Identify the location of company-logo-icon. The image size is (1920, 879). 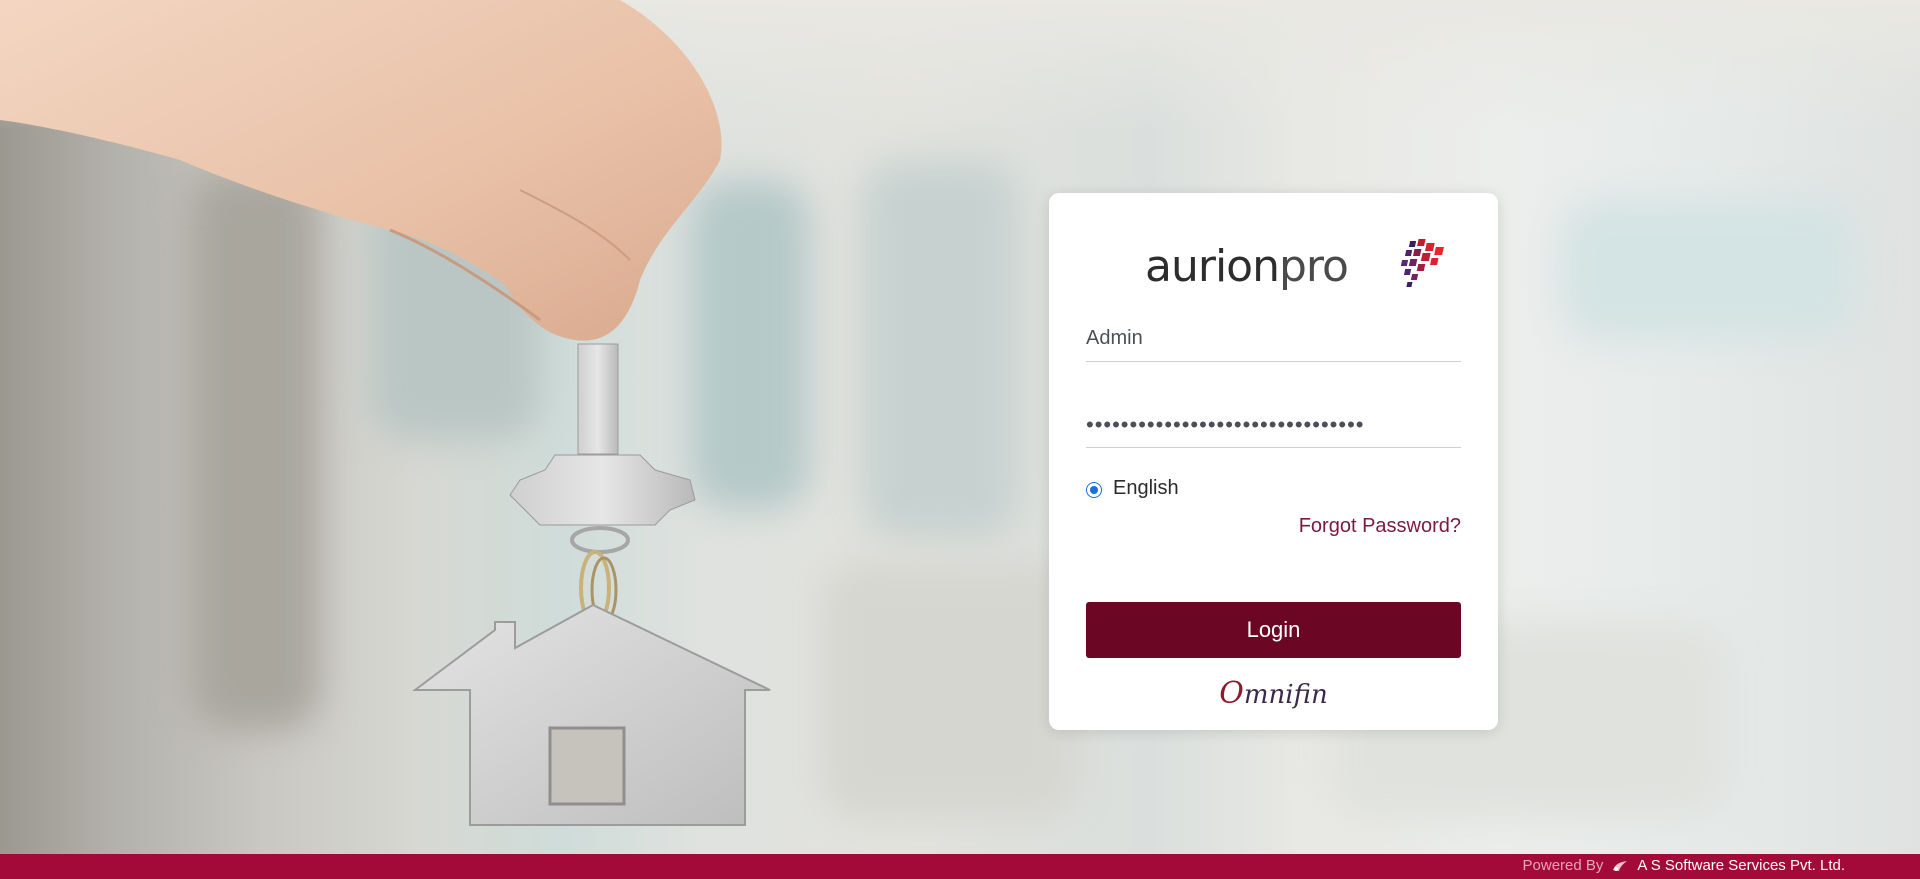
(1620, 865).